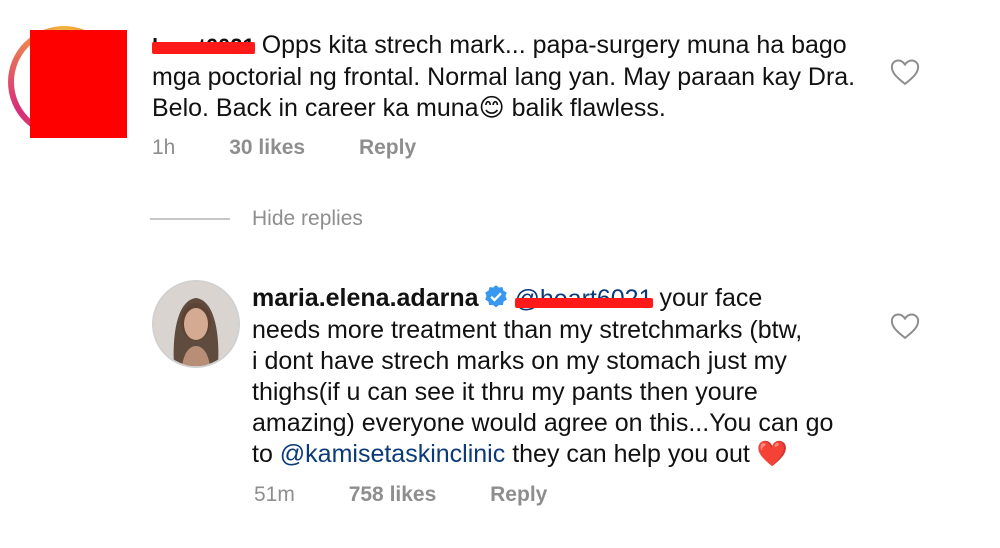 This screenshot has width=1000, height=548. I want to click on likes-count: 30 likes, so click(267, 147).